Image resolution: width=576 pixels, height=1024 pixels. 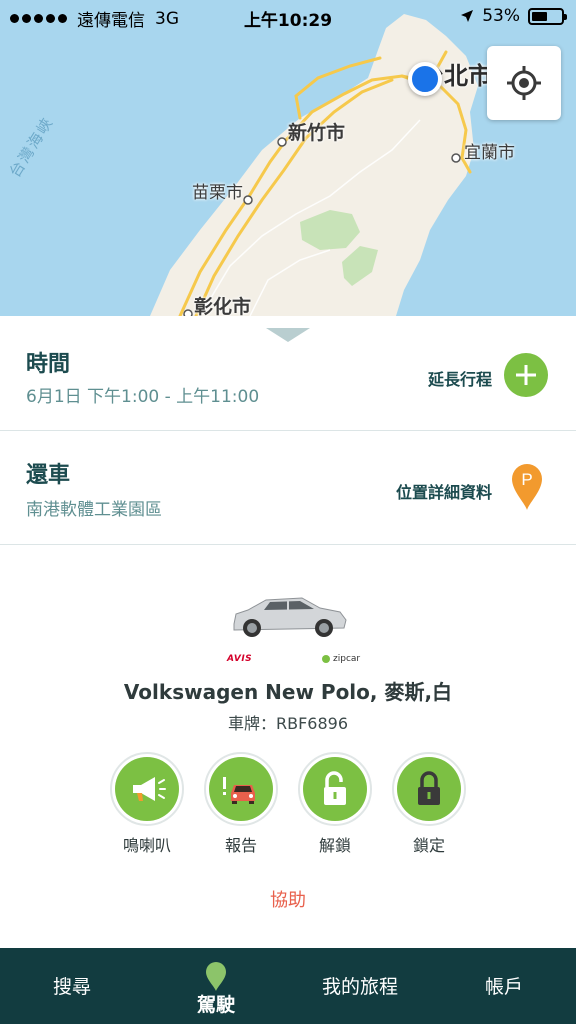 I want to click on tab-my-trips-label: 我的旅程, so click(x=359, y=987).